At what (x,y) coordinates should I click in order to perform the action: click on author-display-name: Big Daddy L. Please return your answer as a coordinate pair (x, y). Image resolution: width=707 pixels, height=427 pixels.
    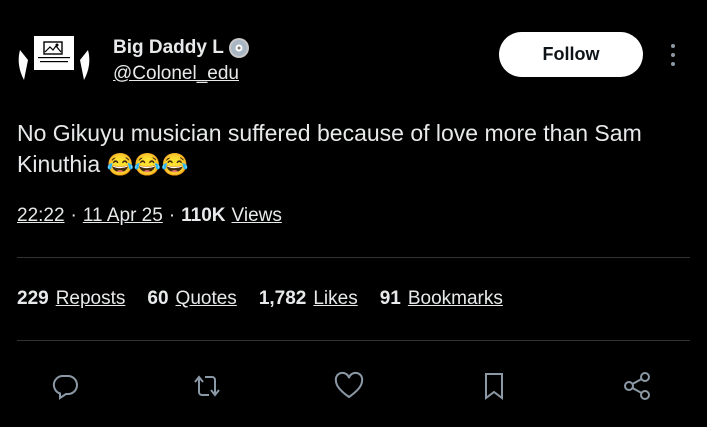
    Looking at the image, I should click on (168, 48).